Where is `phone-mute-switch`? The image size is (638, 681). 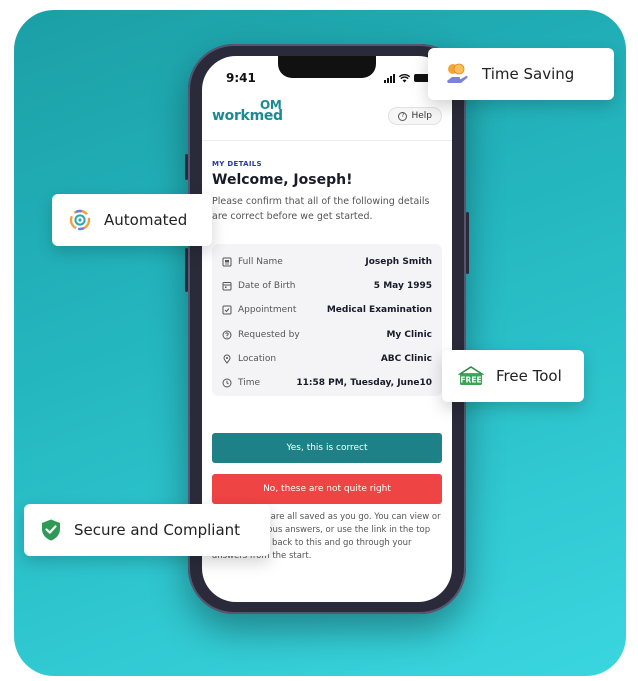
phone-mute-switch is located at coordinates (186, 167).